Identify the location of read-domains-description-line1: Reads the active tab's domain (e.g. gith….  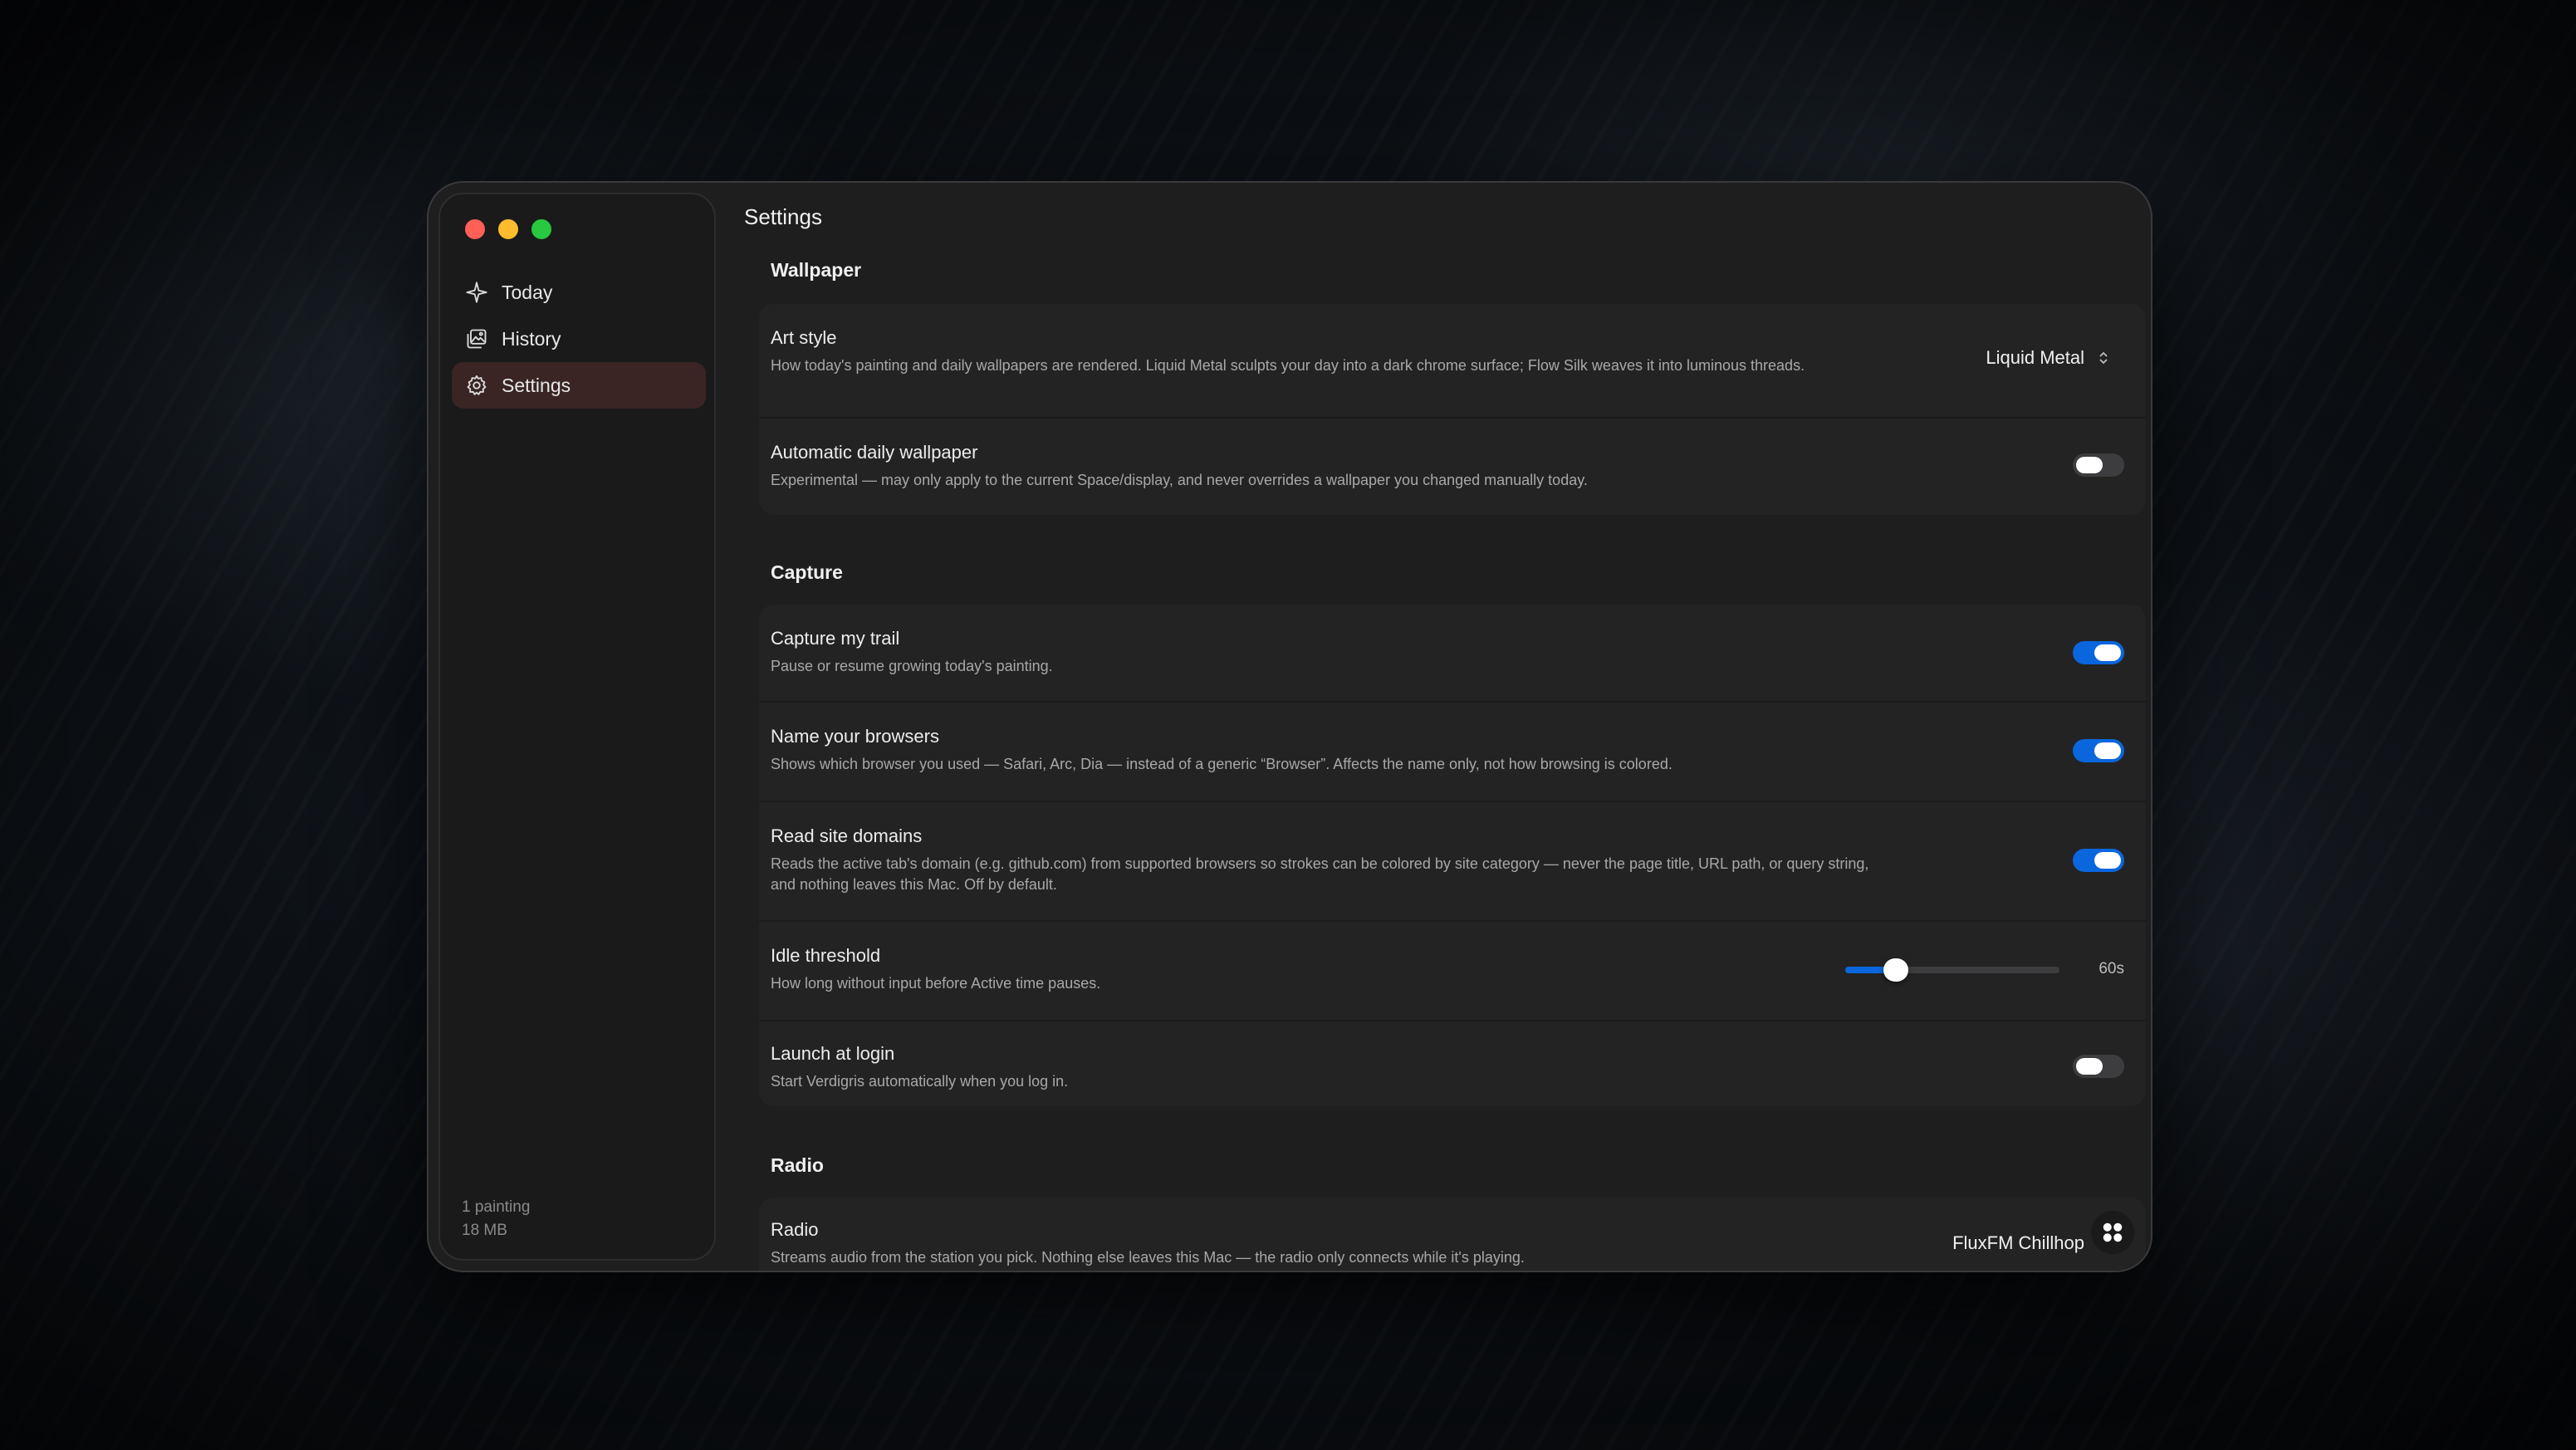
(1320, 863).